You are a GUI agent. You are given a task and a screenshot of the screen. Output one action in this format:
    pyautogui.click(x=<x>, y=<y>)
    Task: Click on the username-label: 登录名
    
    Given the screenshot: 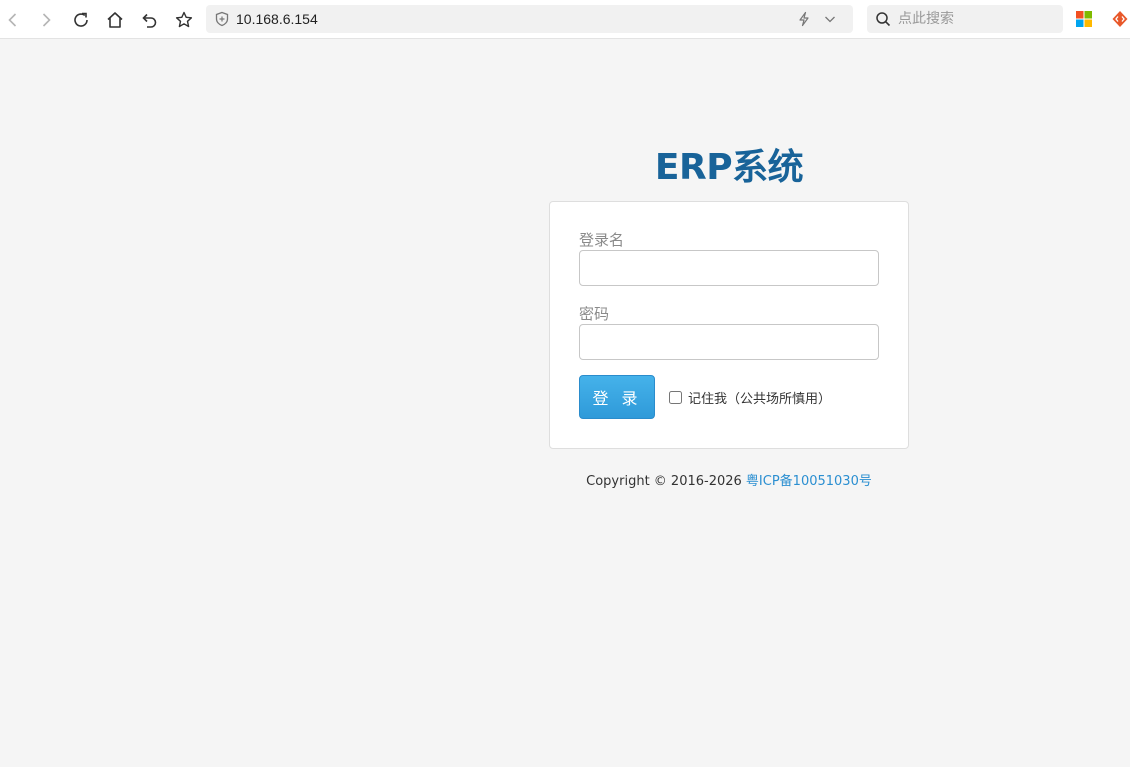 What is the action you would take?
    pyautogui.click(x=602, y=240)
    